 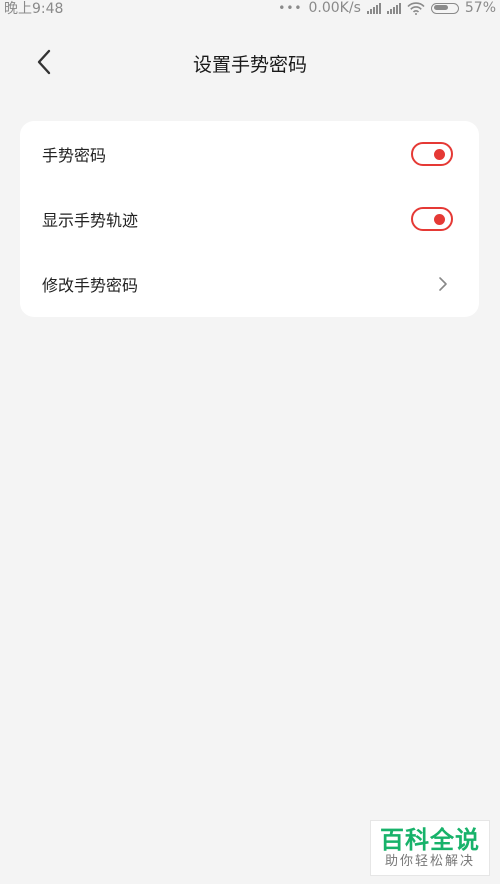 What do you see at coordinates (90, 220) in the screenshot?
I see `setting-label: 显示手势轨迹` at bounding box center [90, 220].